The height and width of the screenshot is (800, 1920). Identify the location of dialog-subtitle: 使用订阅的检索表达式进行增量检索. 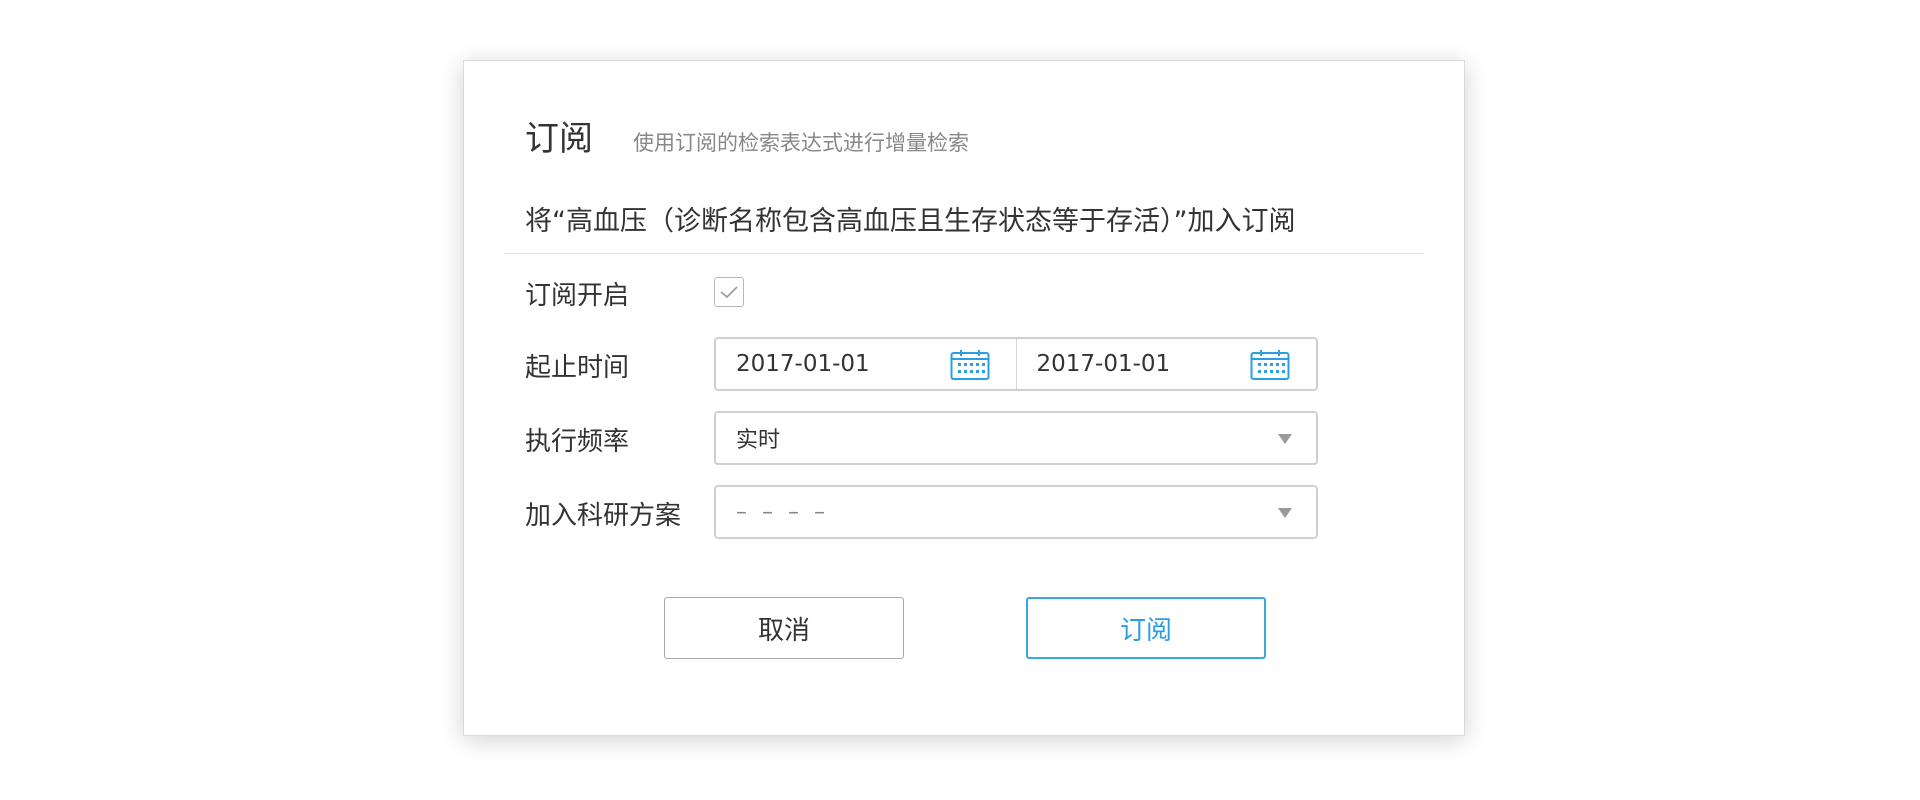
(801, 143).